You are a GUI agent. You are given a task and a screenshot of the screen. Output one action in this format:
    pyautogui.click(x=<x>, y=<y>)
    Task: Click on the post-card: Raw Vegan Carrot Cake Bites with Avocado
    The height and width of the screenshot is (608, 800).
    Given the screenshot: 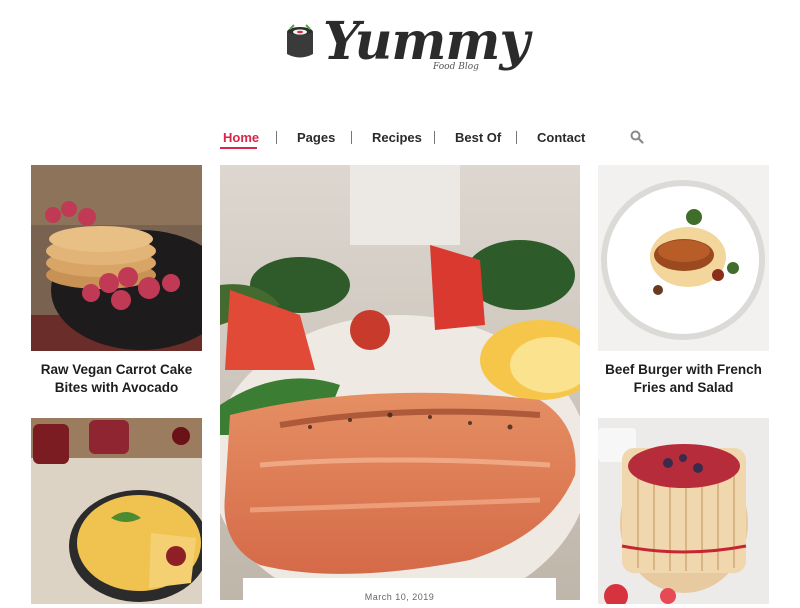 What is the action you would take?
    pyautogui.click(x=116, y=281)
    